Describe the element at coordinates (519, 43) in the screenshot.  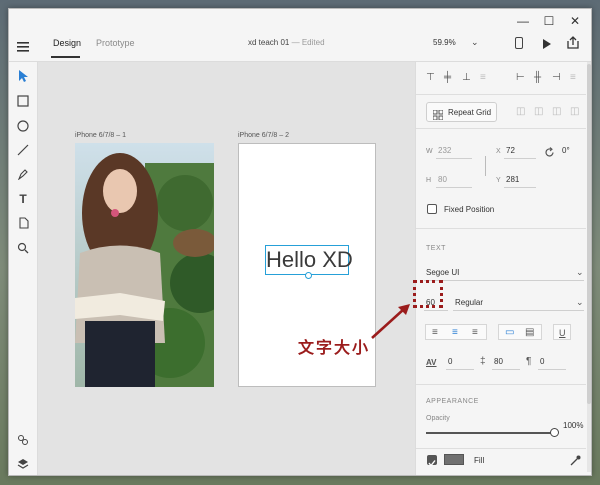
I see `device-preview-icon` at that location.